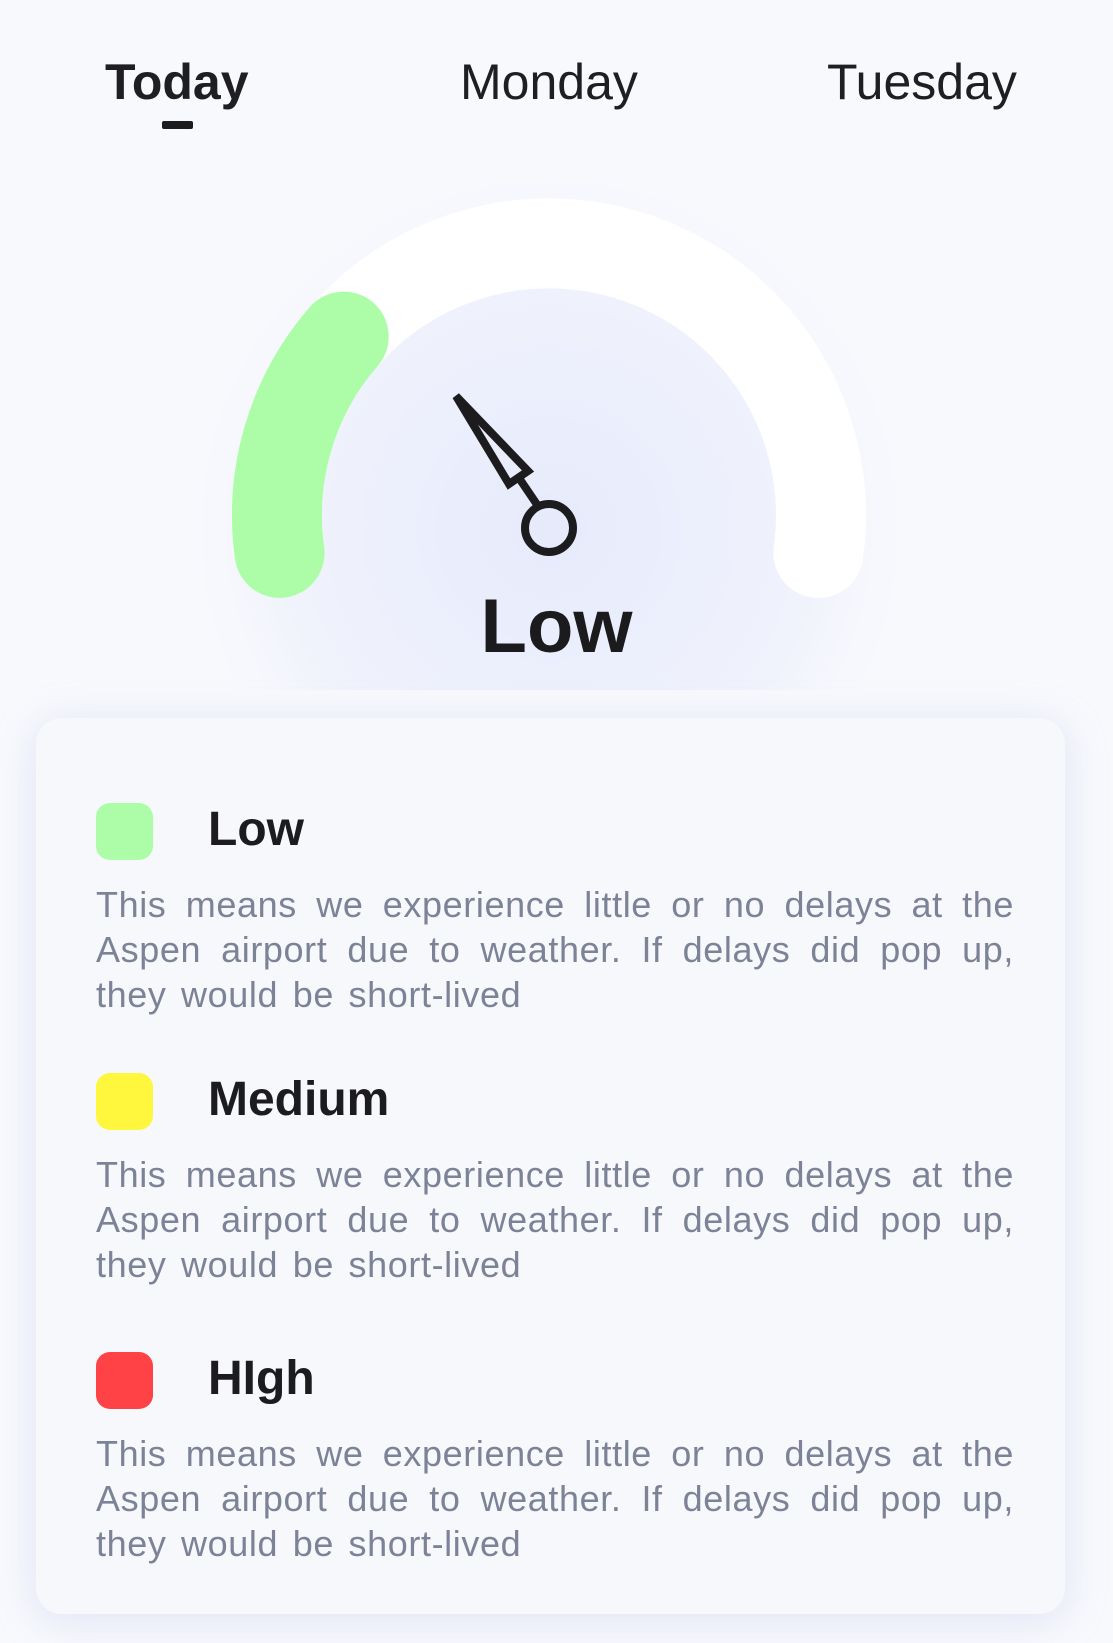 This screenshot has width=1113, height=1643. I want to click on low-swatch, so click(124, 831).